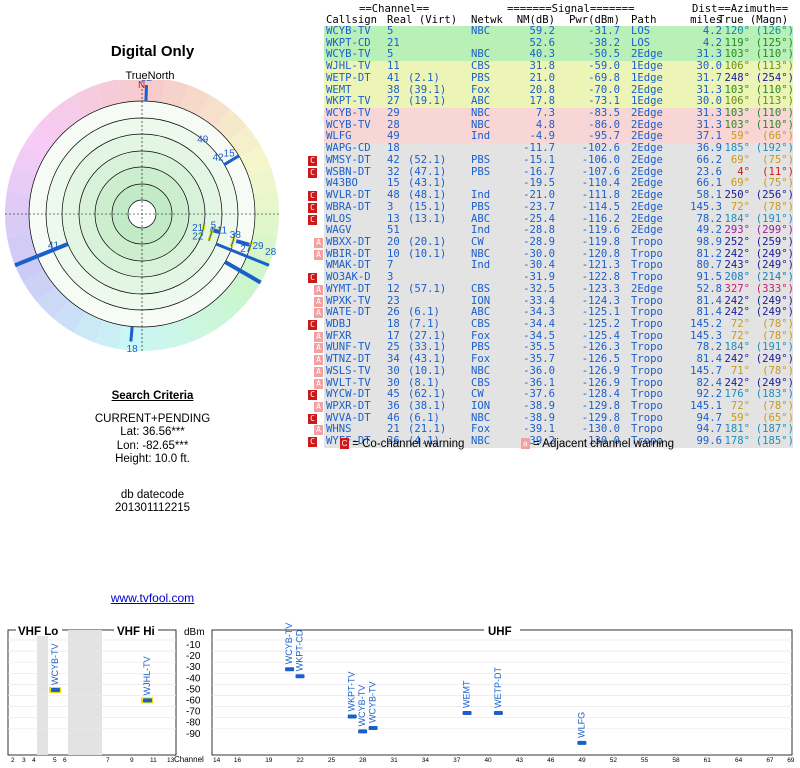 The width and height of the screenshot is (800, 768). I want to click on path-cell: LOS, so click(641, 31).